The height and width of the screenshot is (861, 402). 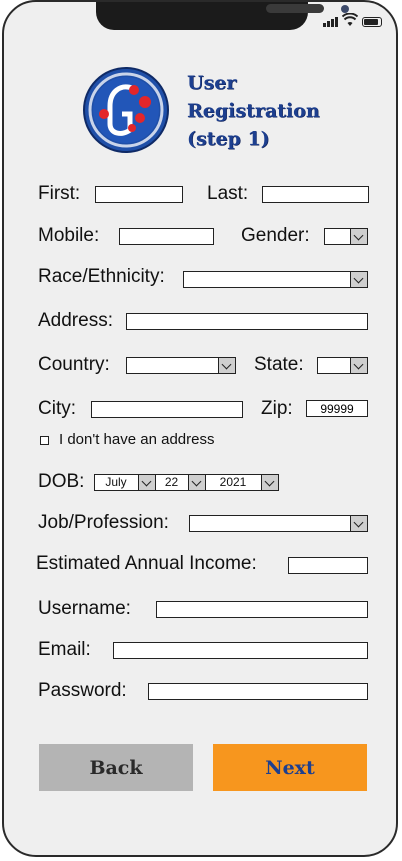 What do you see at coordinates (228, 193) in the screenshot?
I see `last-name-label: Last:` at bounding box center [228, 193].